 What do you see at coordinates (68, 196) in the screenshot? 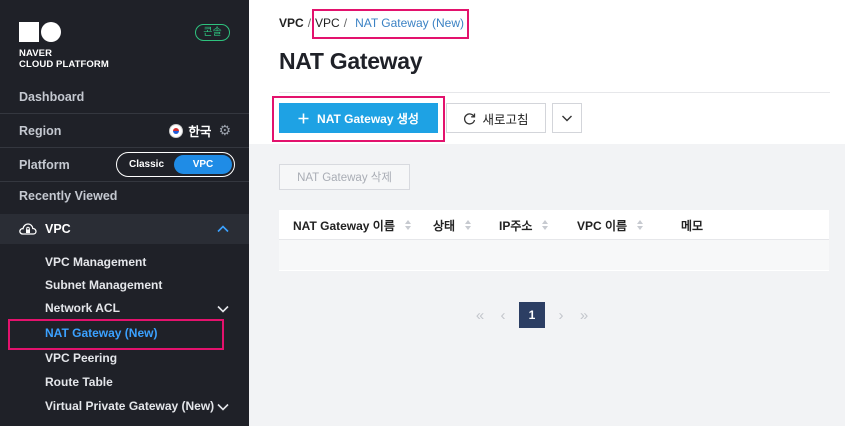
I see `nav-recently-viewed-label: Recently Viewed` at bounding box center [68, 196].